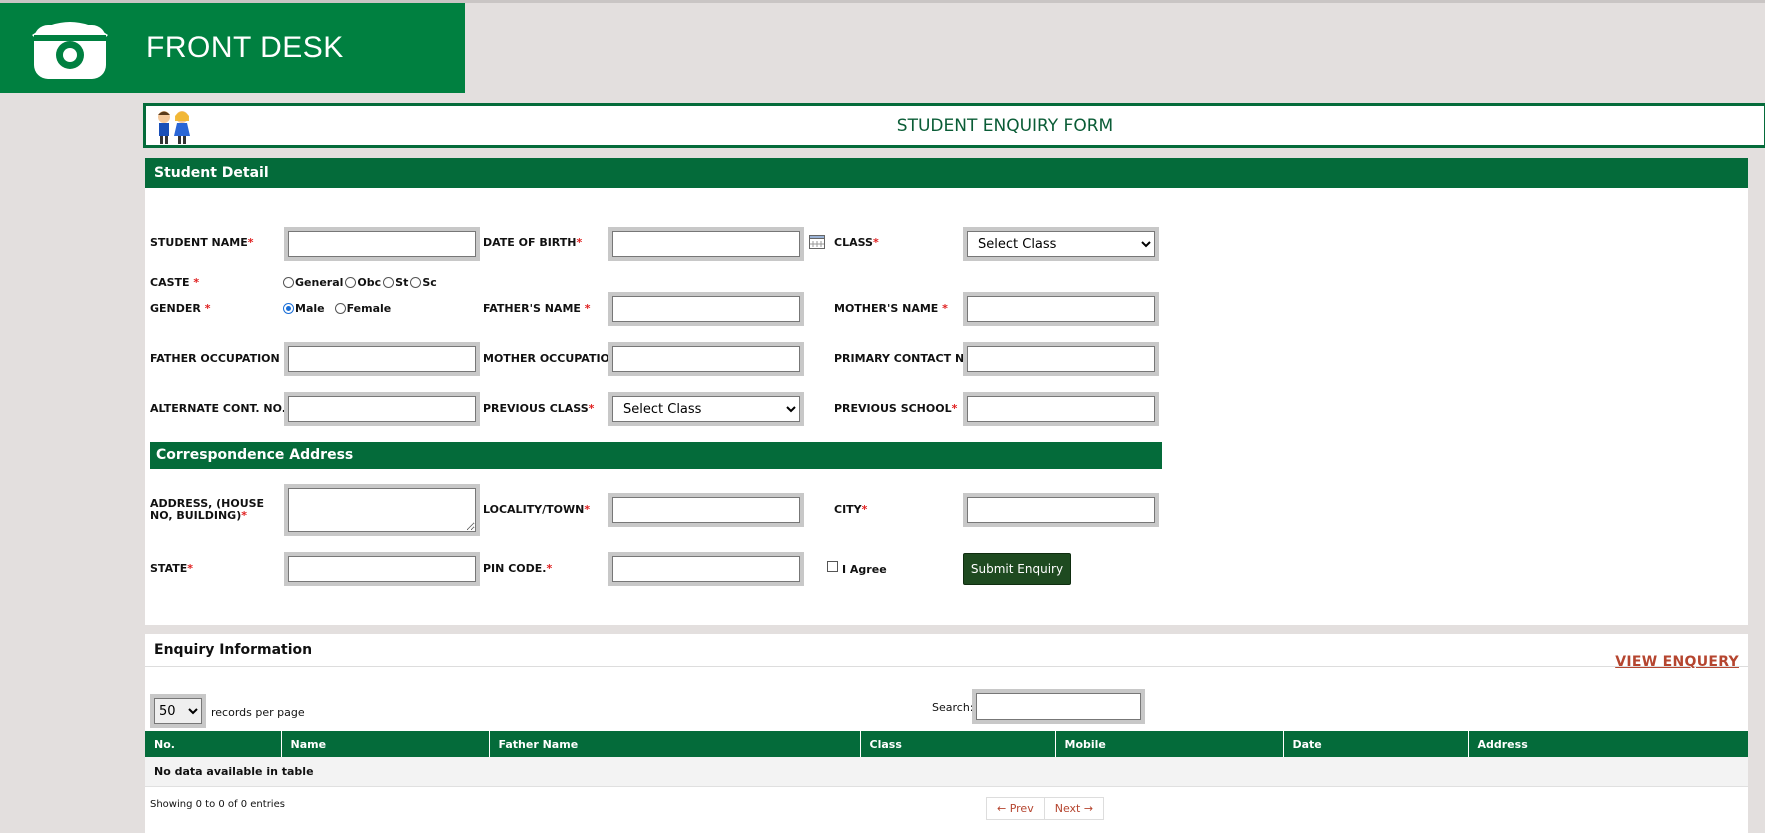 This screenshot has width=1765, height=833. I want to click on gender-radio-group: Male Female, so click(338, 308).